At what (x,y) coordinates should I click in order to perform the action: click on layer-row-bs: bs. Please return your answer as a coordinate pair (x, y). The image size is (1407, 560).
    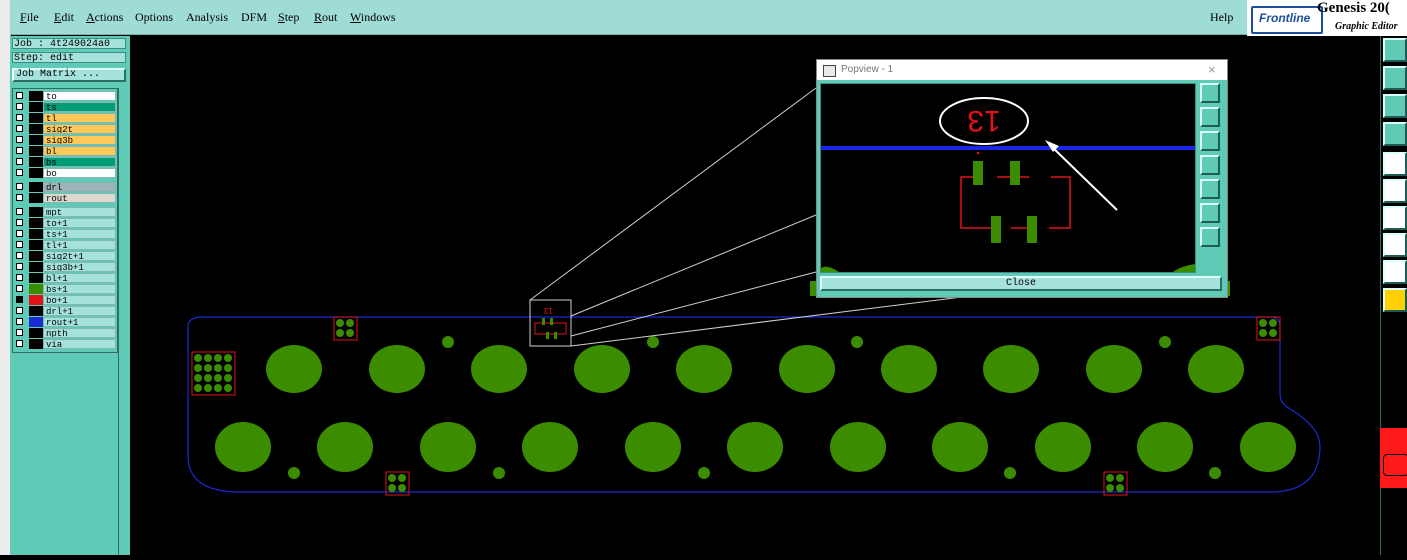
    Looking at the image, I should click on (65, 162).